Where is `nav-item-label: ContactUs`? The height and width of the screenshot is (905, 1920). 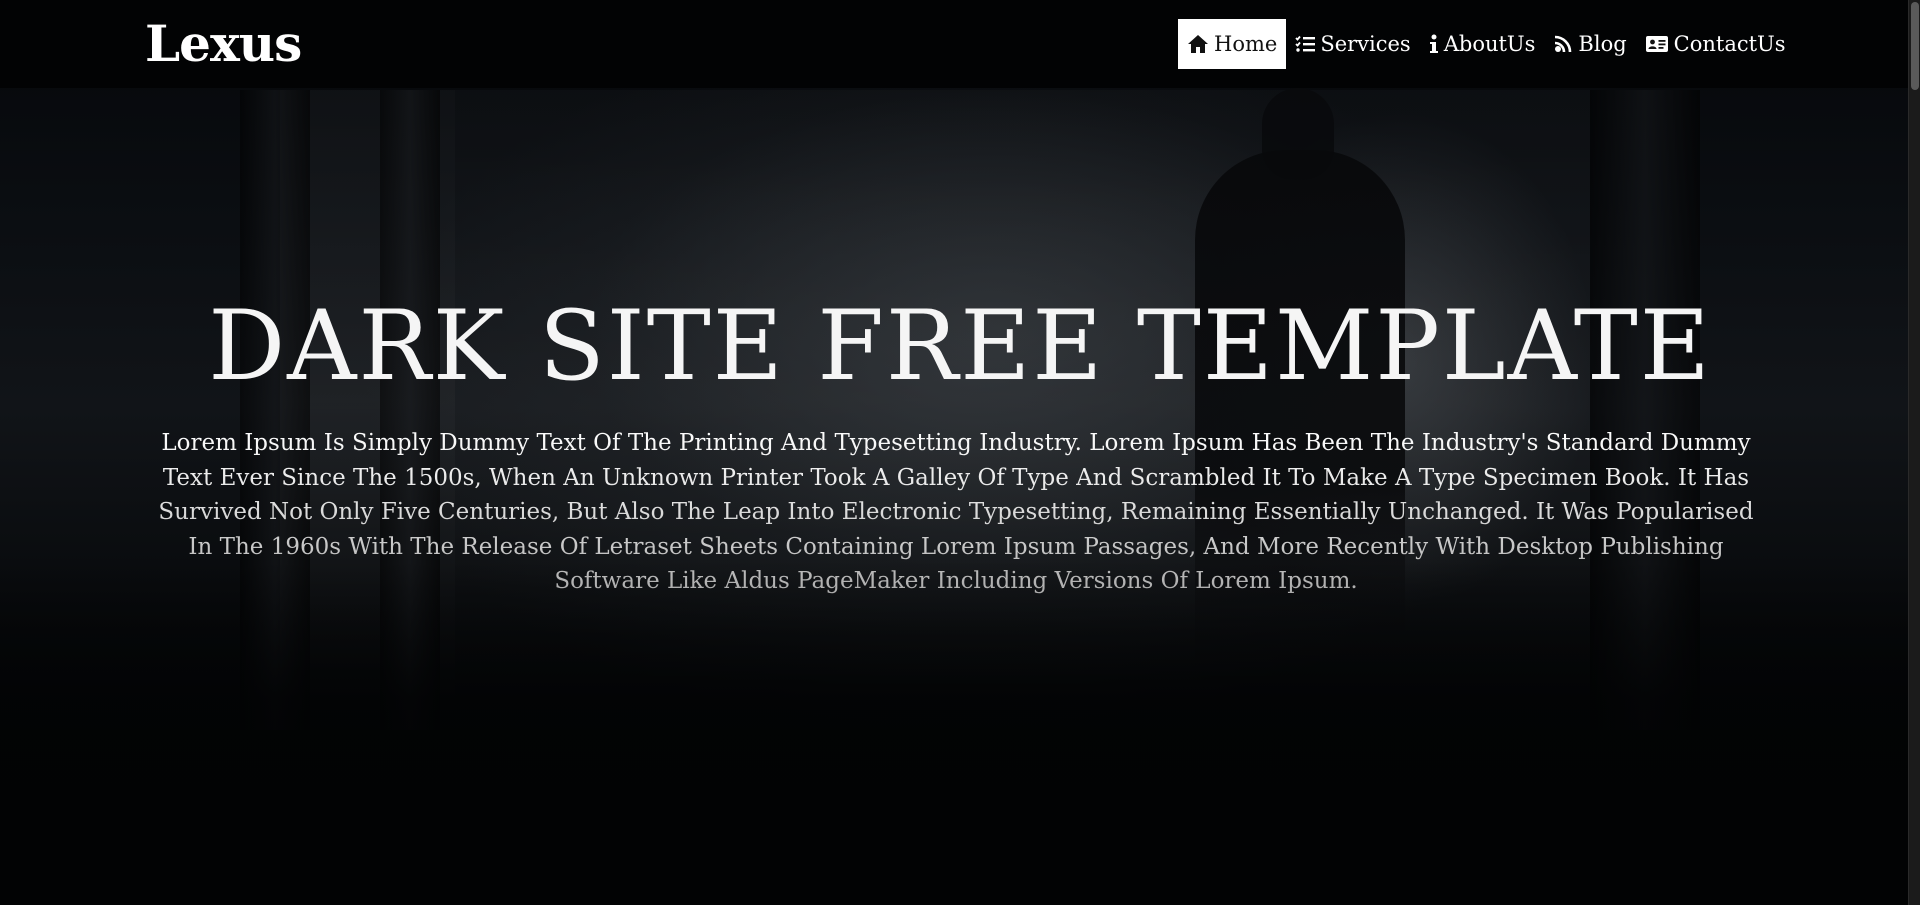
nav-item-label: ContactUs is located at coordinates (1729, 44).